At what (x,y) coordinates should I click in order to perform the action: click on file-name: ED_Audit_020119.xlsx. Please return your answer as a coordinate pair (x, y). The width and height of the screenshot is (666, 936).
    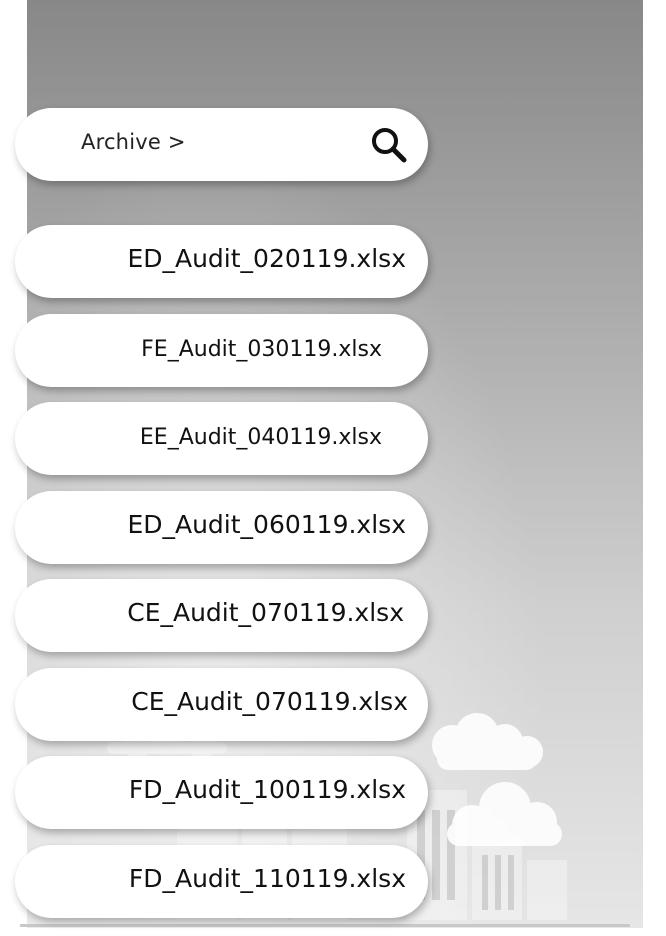
    Looking at the image, I should click on (266, 258).